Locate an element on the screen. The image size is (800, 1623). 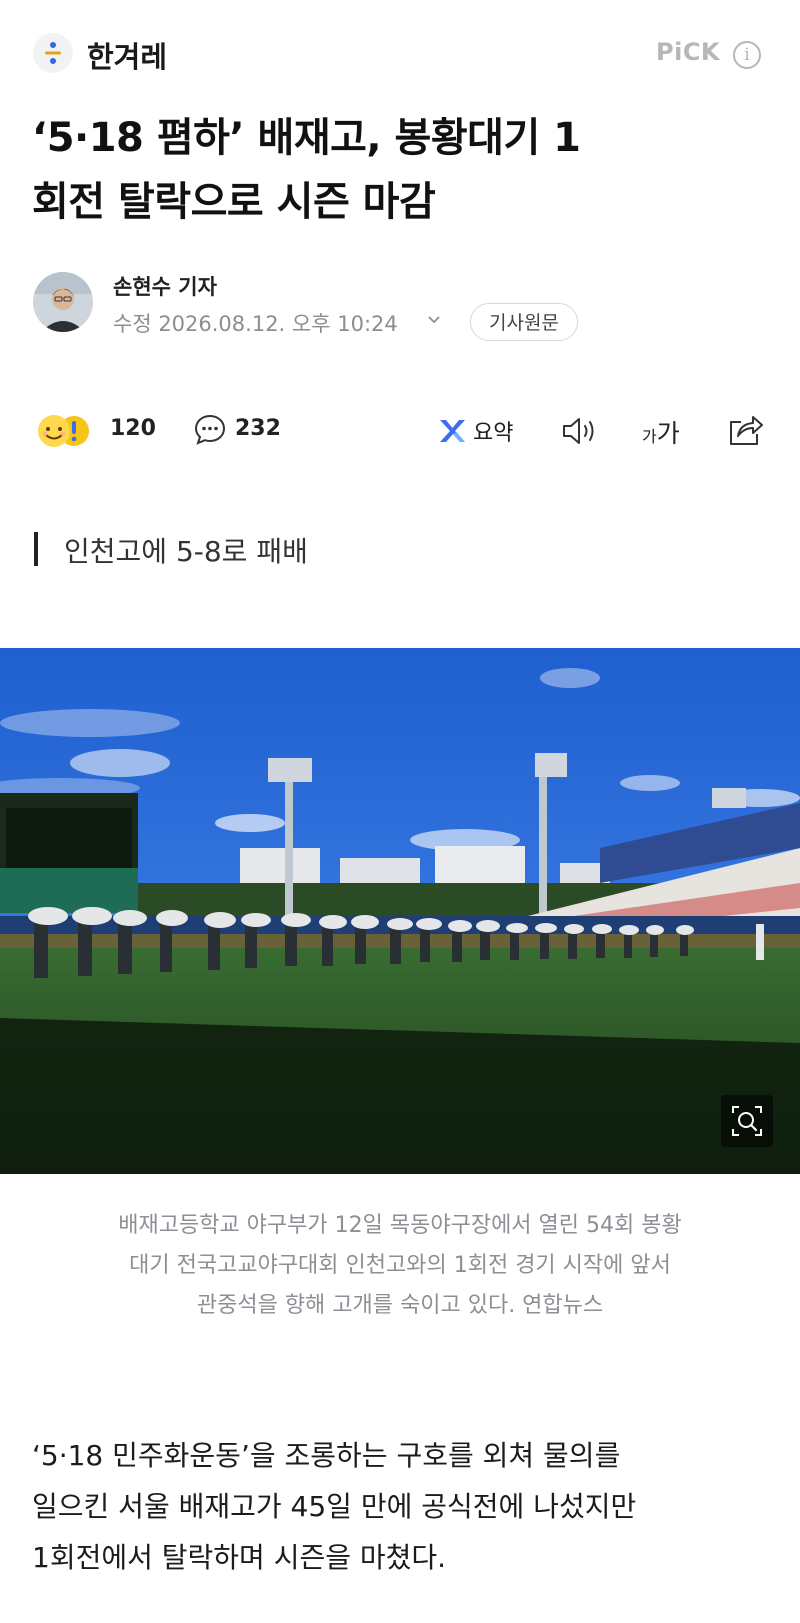
title-line-2: 회전 탈락으로 시즌 마감 is located at coordinates (234, 202).